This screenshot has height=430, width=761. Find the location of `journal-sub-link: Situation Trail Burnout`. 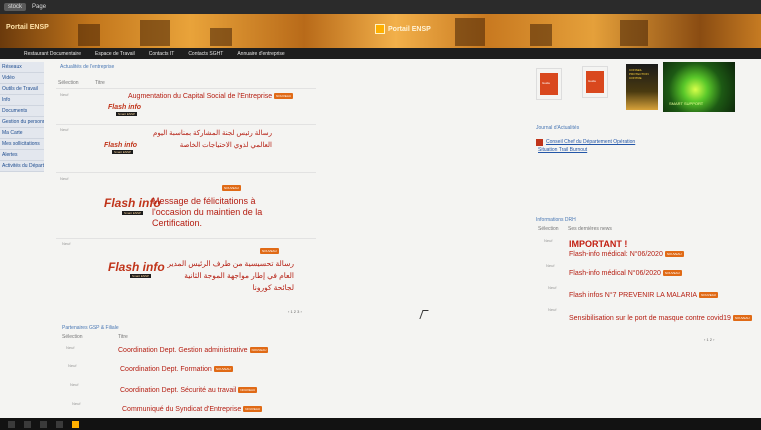

journal-sub-link: Situation Trail Burnout is located at coordinates (562, 150).